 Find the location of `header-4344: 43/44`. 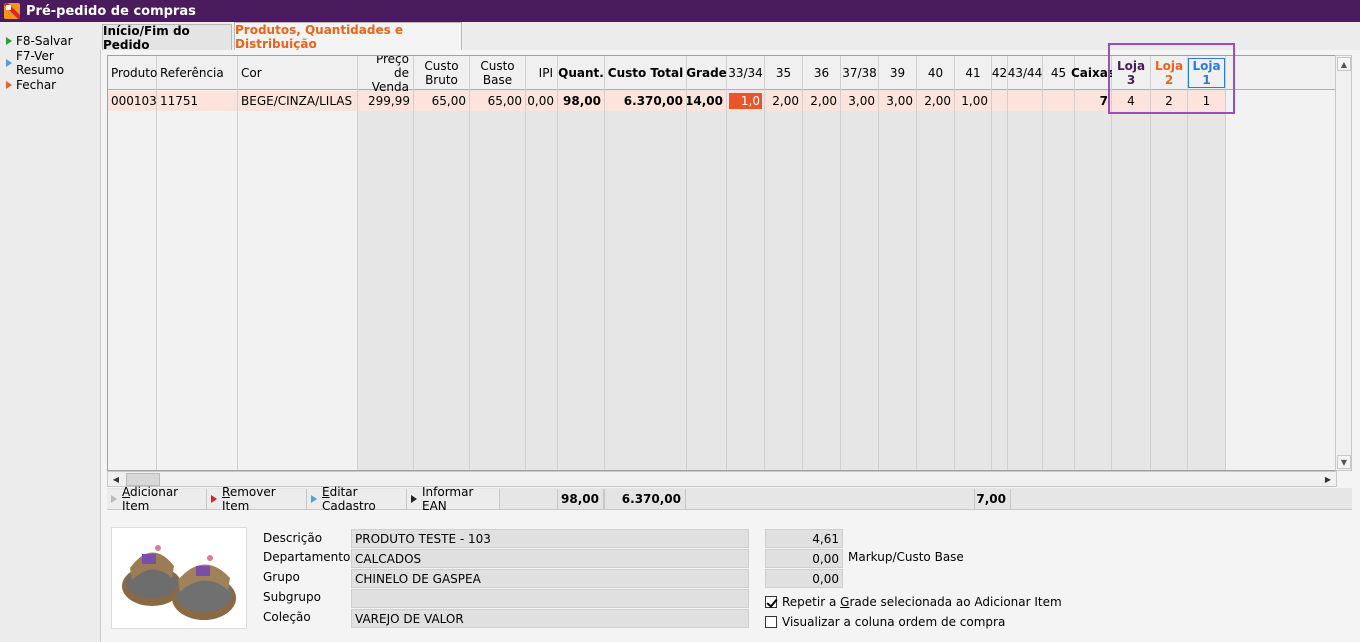

header-4344: 43/44 is located at coordinates (1025, 73).